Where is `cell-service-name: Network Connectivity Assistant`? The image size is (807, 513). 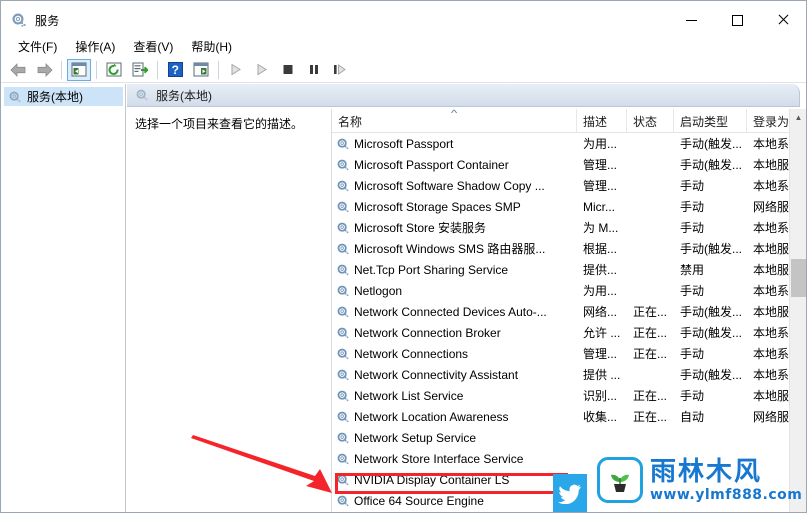 cell-service-name: Network Connectivity Assistant is located at coordinates (454, 374).